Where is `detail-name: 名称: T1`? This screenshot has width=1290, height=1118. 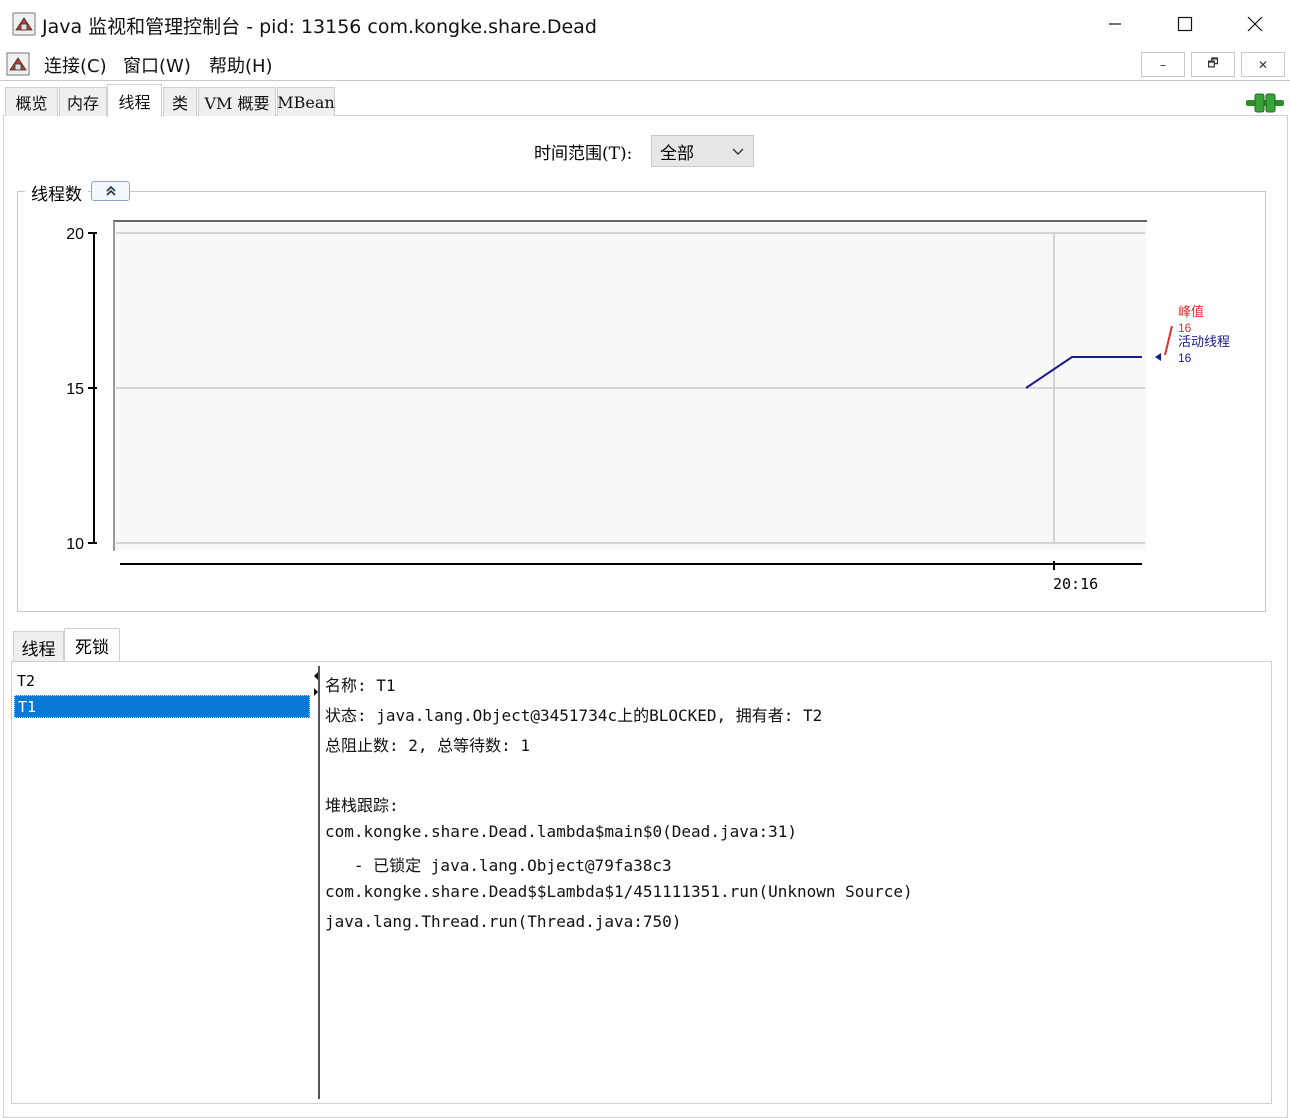
detail-name: 名称: T1 is located at coordinates (360, 685).